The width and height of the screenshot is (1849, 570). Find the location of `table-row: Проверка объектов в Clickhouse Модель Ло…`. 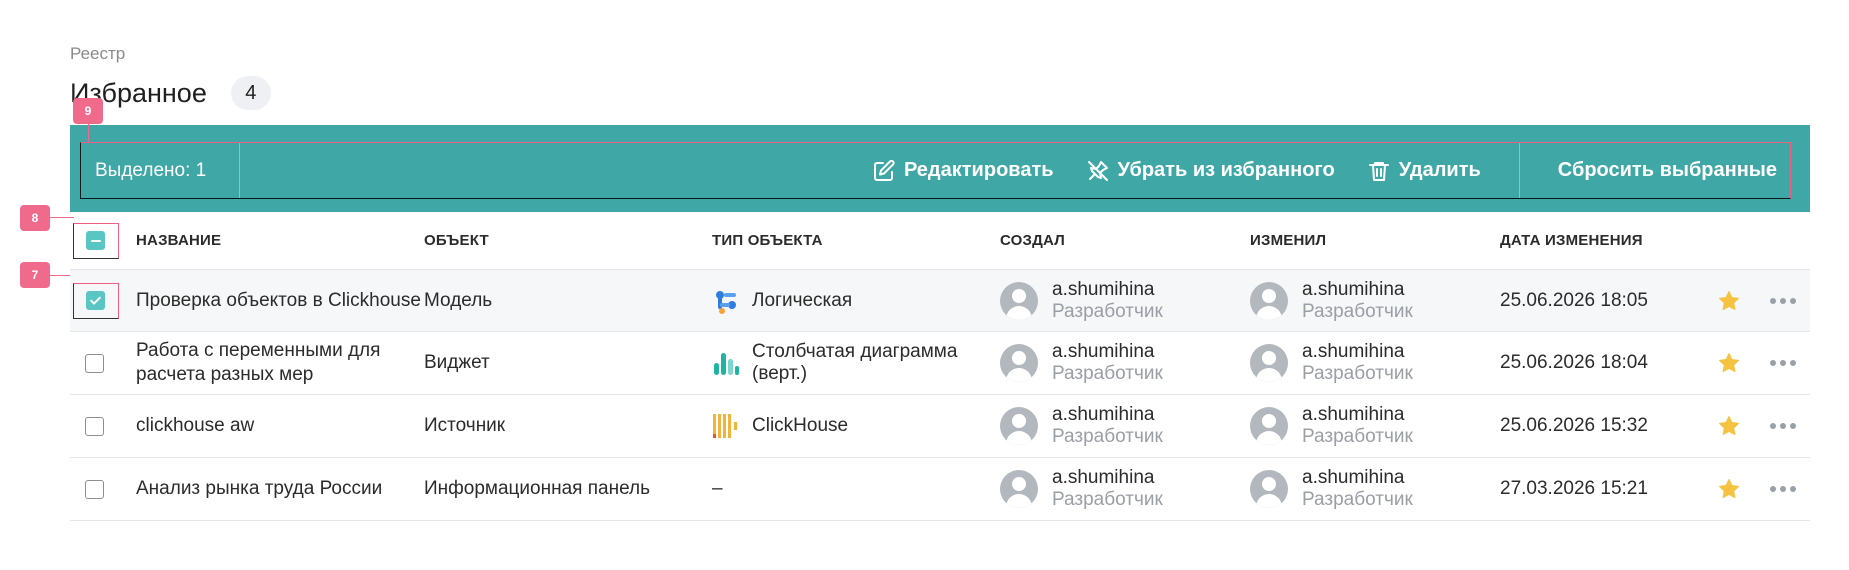

table-row: Проверка объектов в Clickhouse Модель Ло… is located at coordinates (940, 300).